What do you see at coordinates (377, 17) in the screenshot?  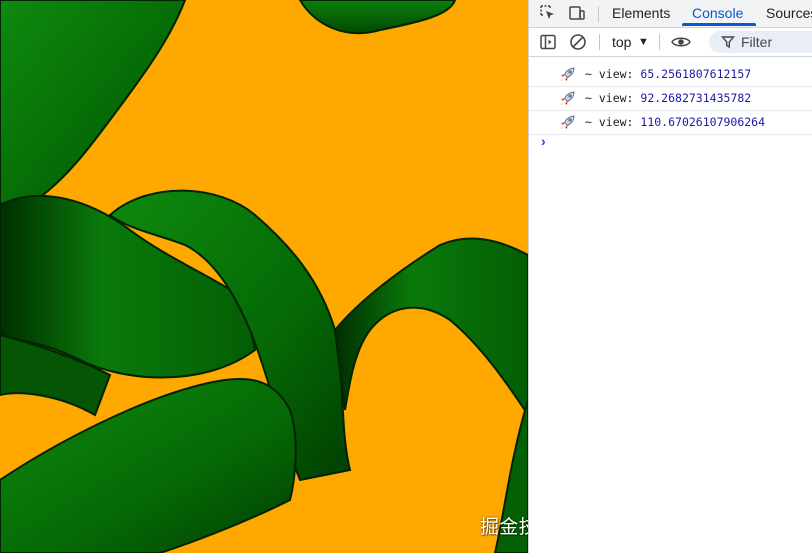 I see `ribbon-top-center` at bounding box center [377, 17].